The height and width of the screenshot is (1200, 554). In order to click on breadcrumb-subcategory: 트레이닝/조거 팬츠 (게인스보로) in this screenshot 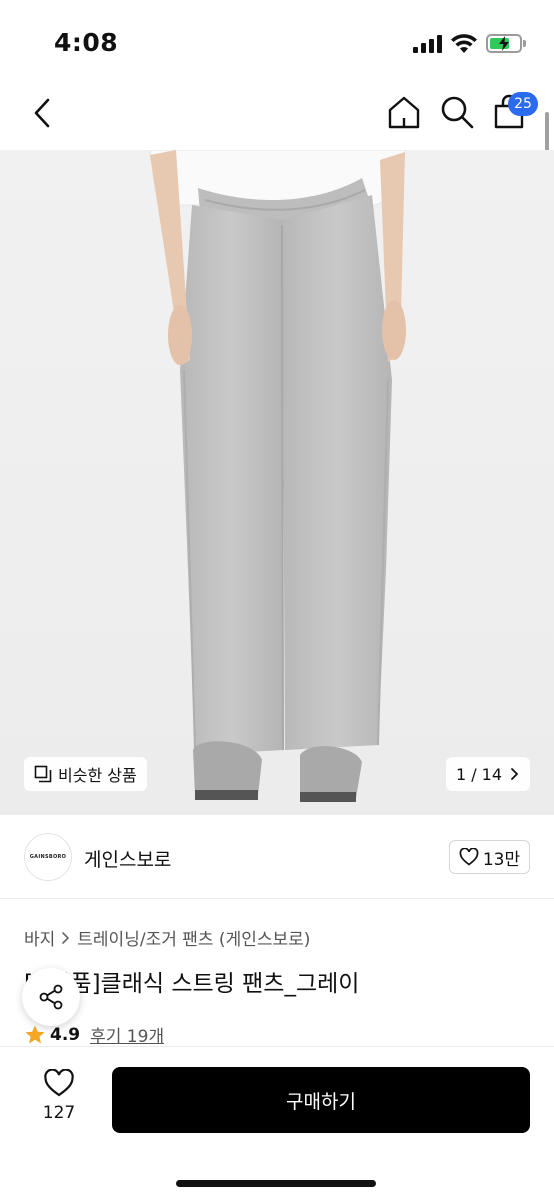, I will do `click(193, 937)`.